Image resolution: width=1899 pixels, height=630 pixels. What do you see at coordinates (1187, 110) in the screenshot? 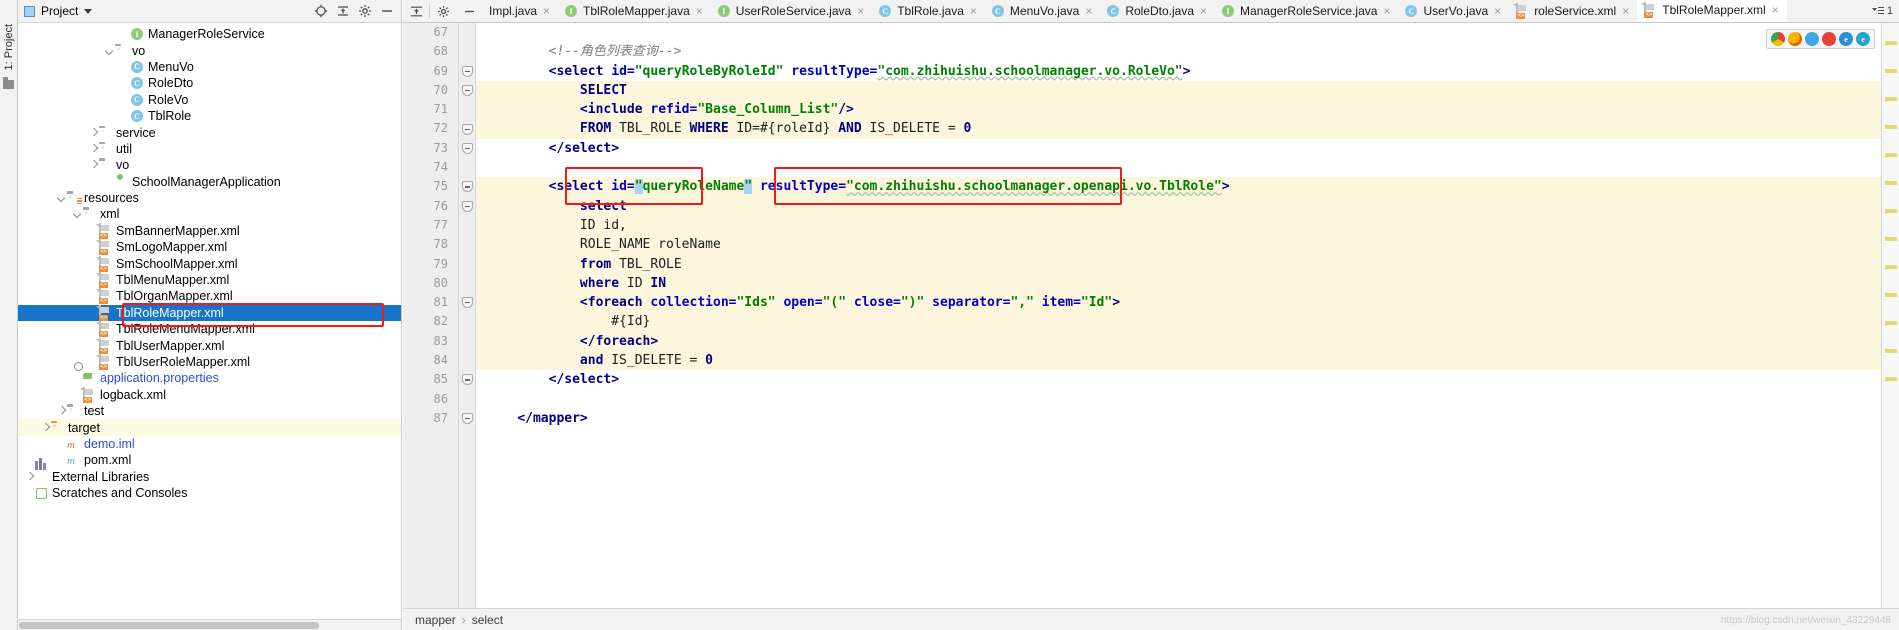
I see `code-line: <include refid="Base_Column_List"/>` at bounding box center [1187, 110].